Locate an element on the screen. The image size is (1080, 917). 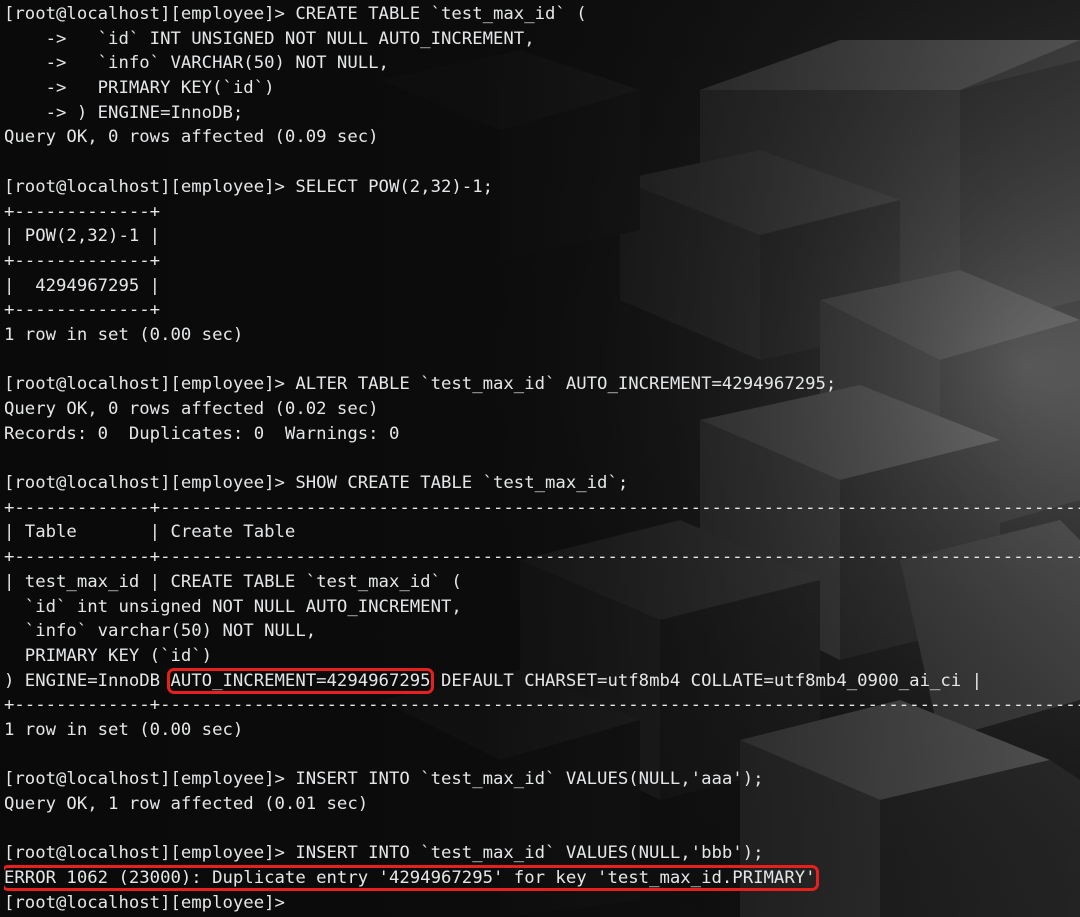
terminal-line: Query OK, 0 rows affected (0.09 sec) is located at coordinates (191, 137).